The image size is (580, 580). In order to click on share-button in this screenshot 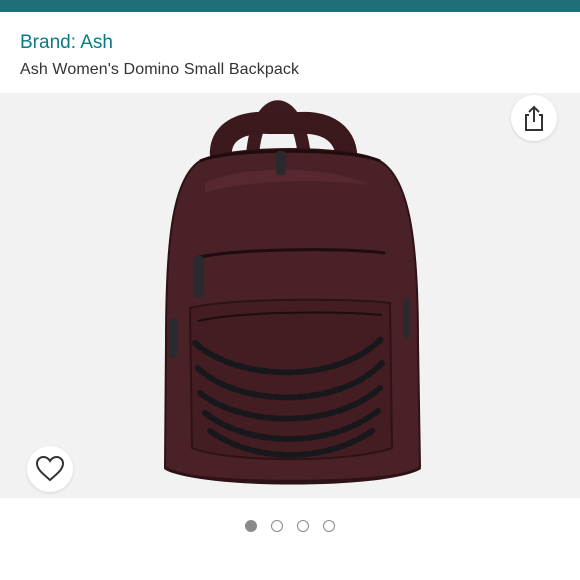, I will do `click(534, 118)`.